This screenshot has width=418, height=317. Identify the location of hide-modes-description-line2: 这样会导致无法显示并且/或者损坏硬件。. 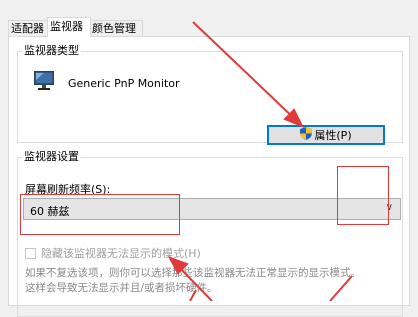
(121, 288).